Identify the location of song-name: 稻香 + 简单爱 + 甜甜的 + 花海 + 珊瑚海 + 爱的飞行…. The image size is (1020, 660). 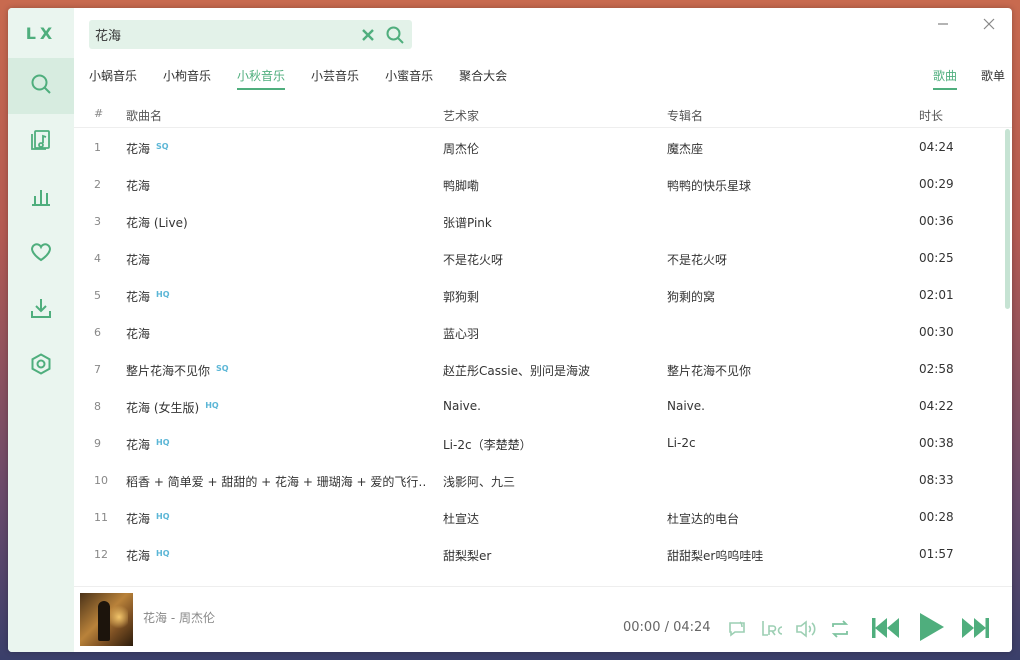
(276, 481).